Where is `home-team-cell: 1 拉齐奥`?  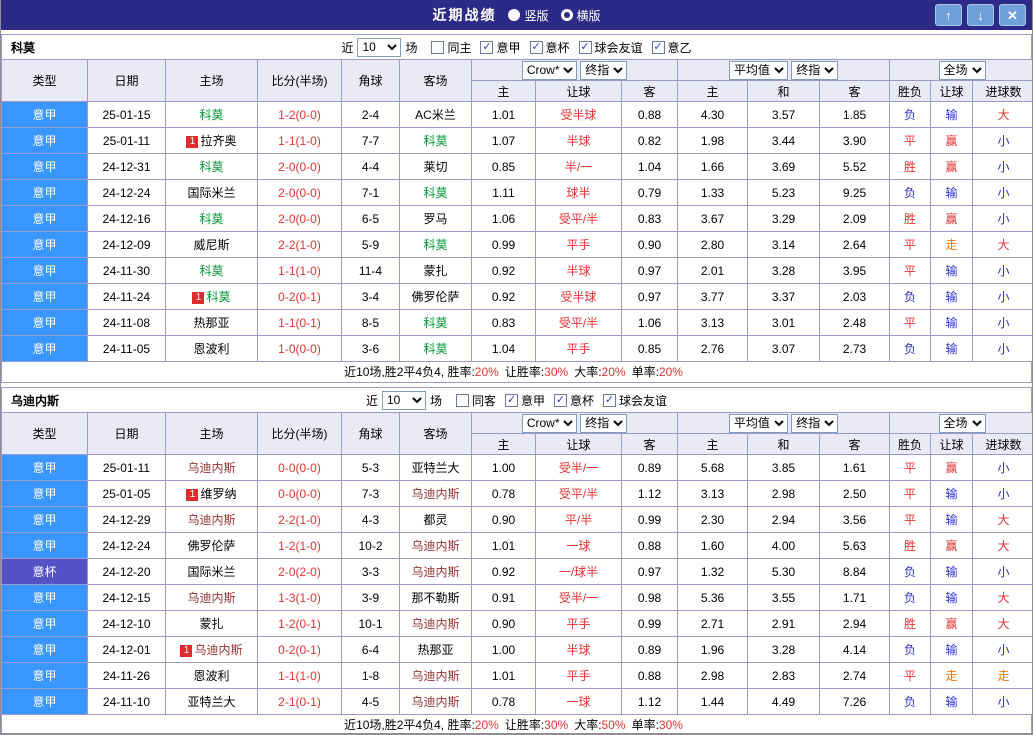
home-team-cell: 1 拉齐奥 is located at coordinates (211, 140).